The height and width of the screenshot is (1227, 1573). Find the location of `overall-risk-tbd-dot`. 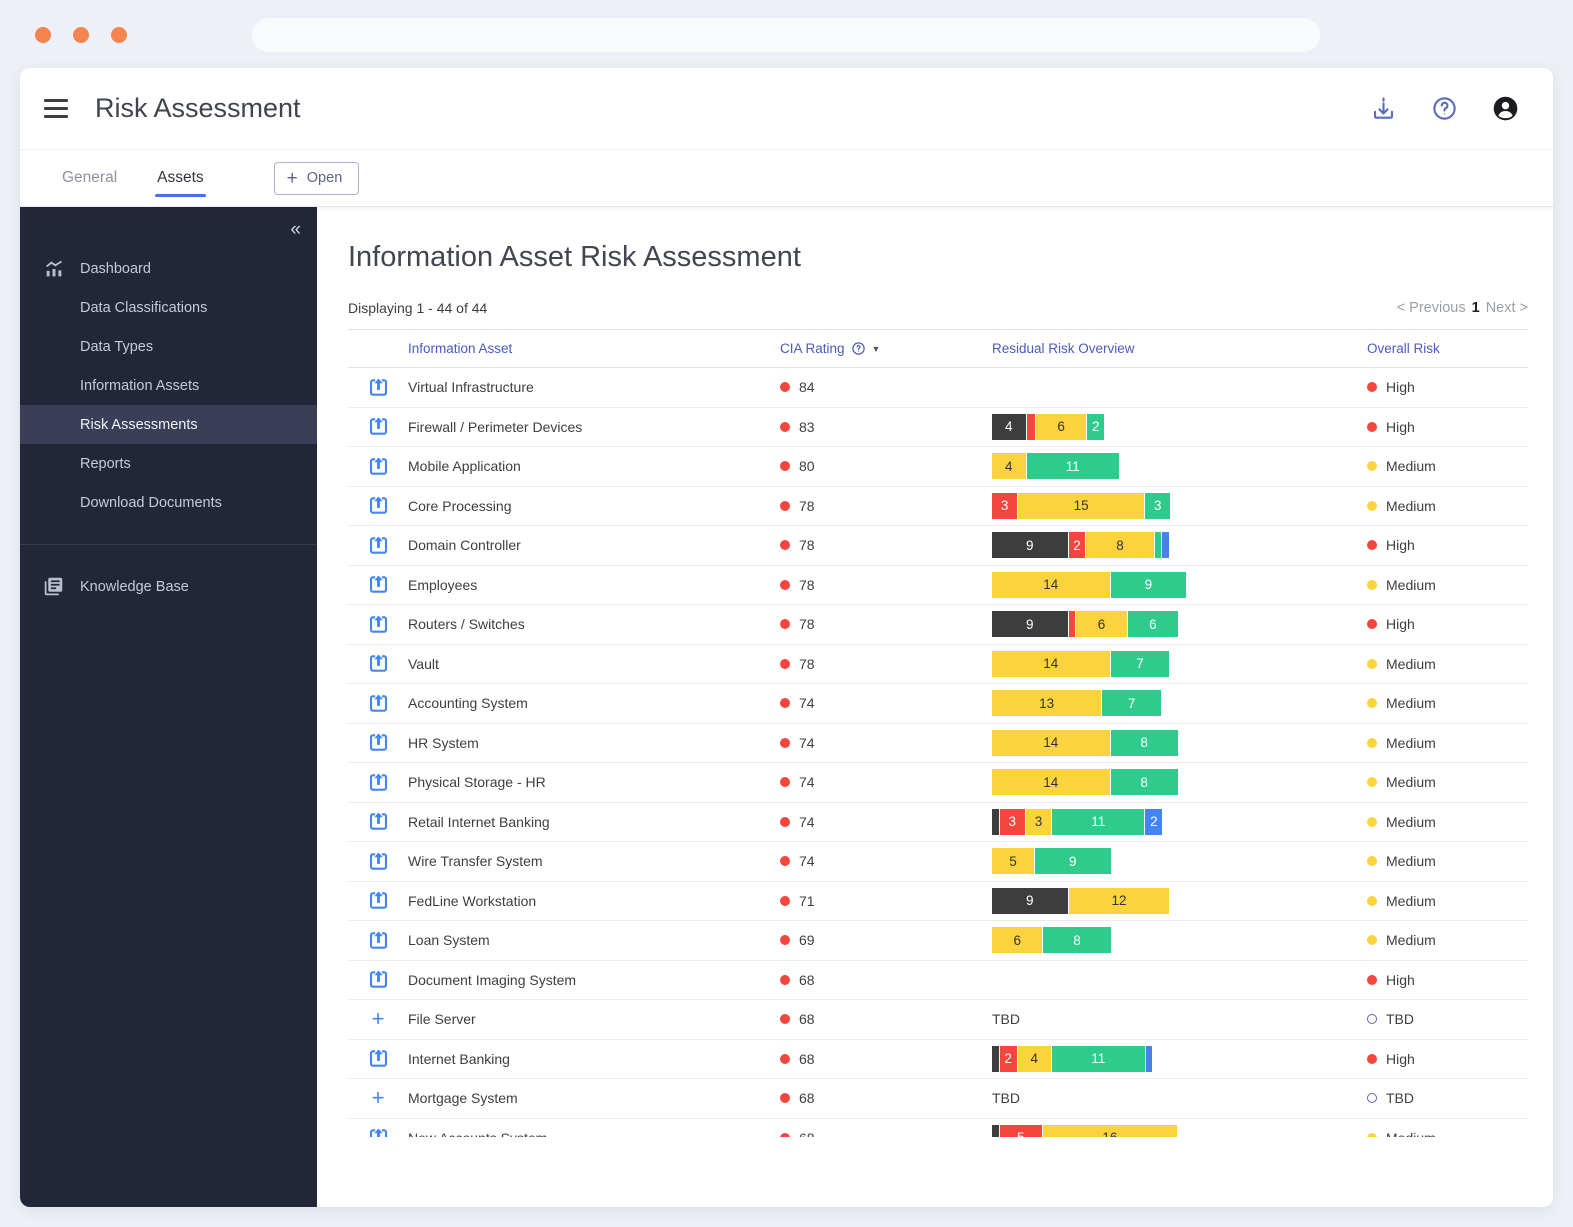

overall-risk-tbd-dot is located at coordinates (1372, 1019).